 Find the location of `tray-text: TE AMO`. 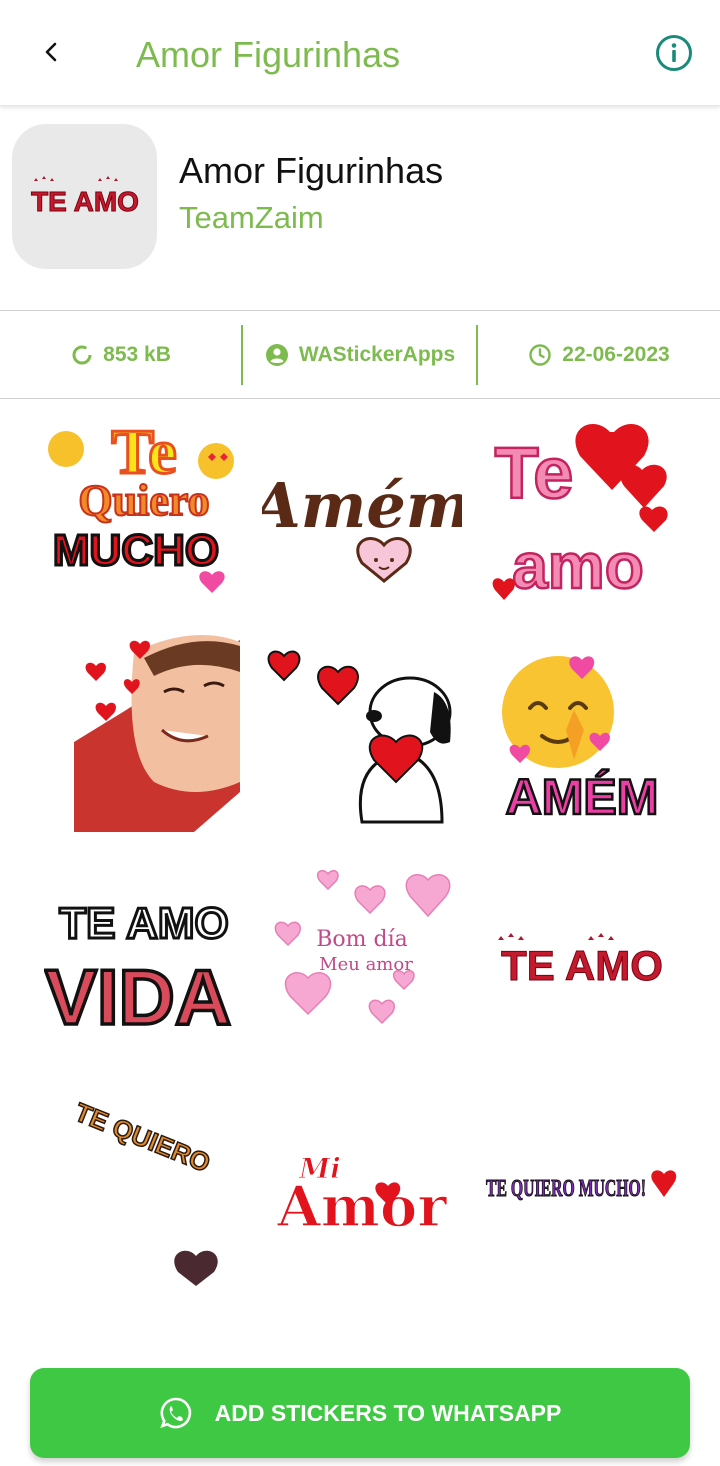

tray-text: TE AMO is located at coordinates (85, 201).